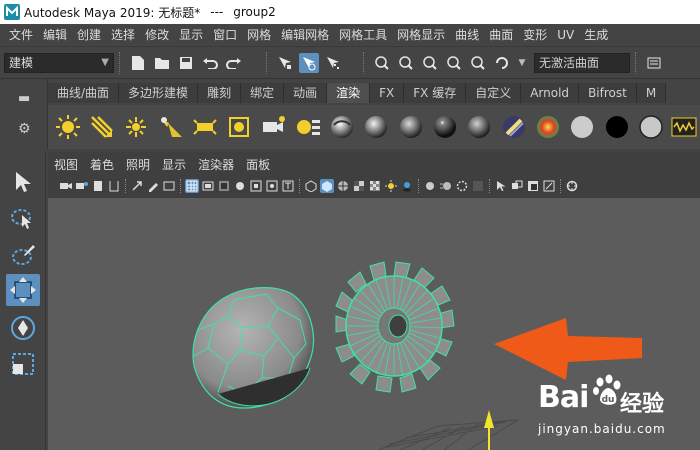  I want to click on isolate-select-icon, so click(501, 186).